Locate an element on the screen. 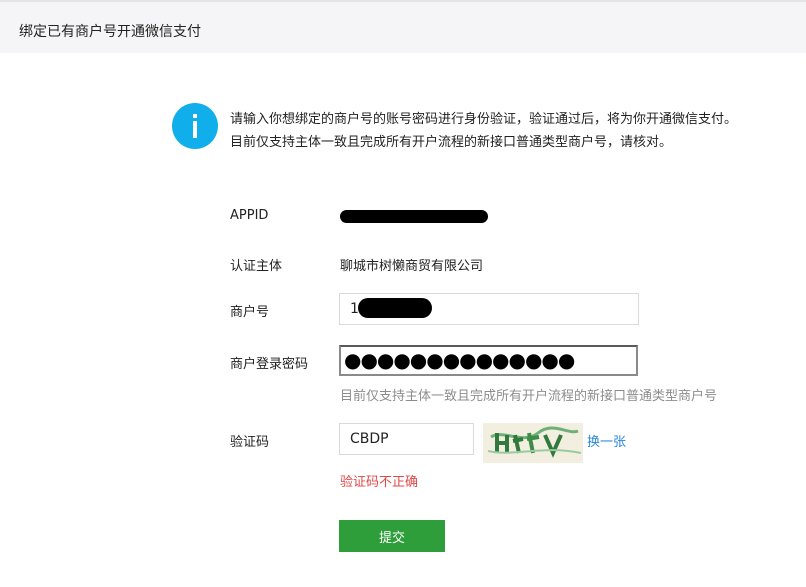 The width and height of the screenshot is (806, 587). appid-label: APPID is located at coordinates (249, 215).